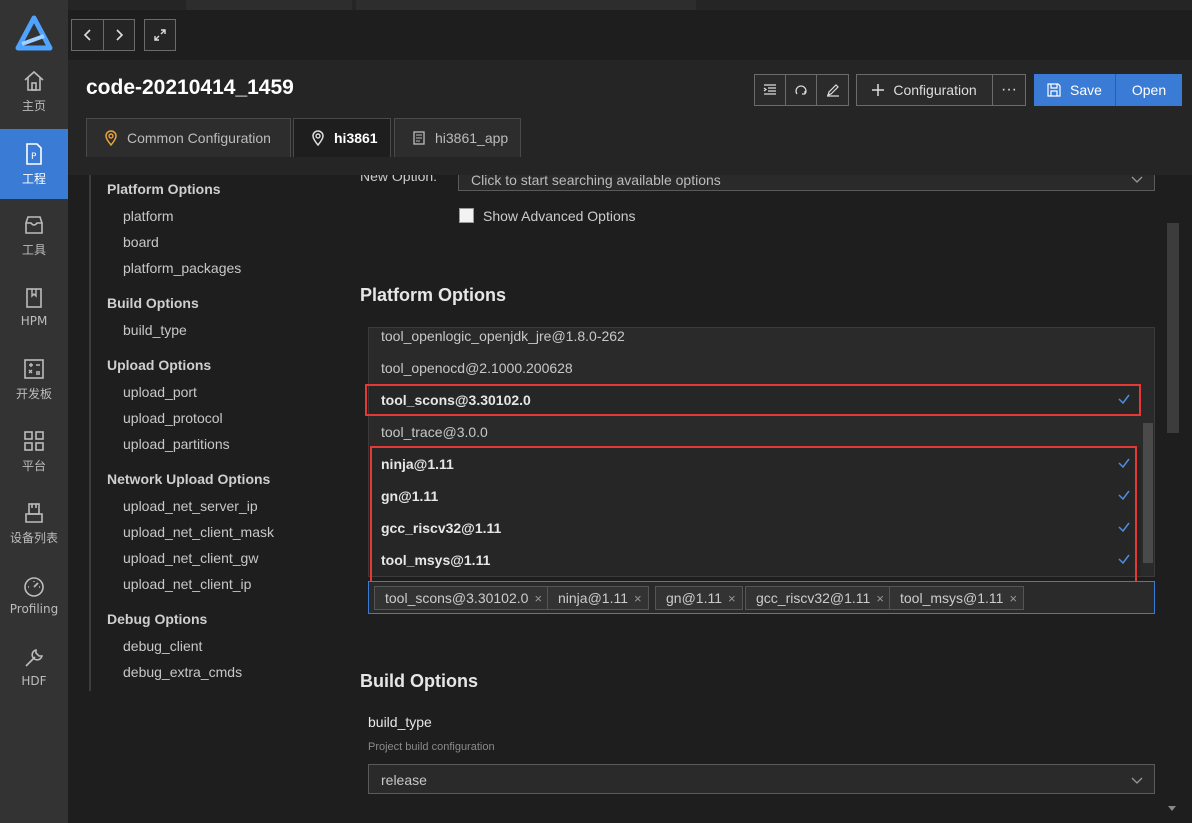  I want to click on activity-label: 工程, so click(33, 178).